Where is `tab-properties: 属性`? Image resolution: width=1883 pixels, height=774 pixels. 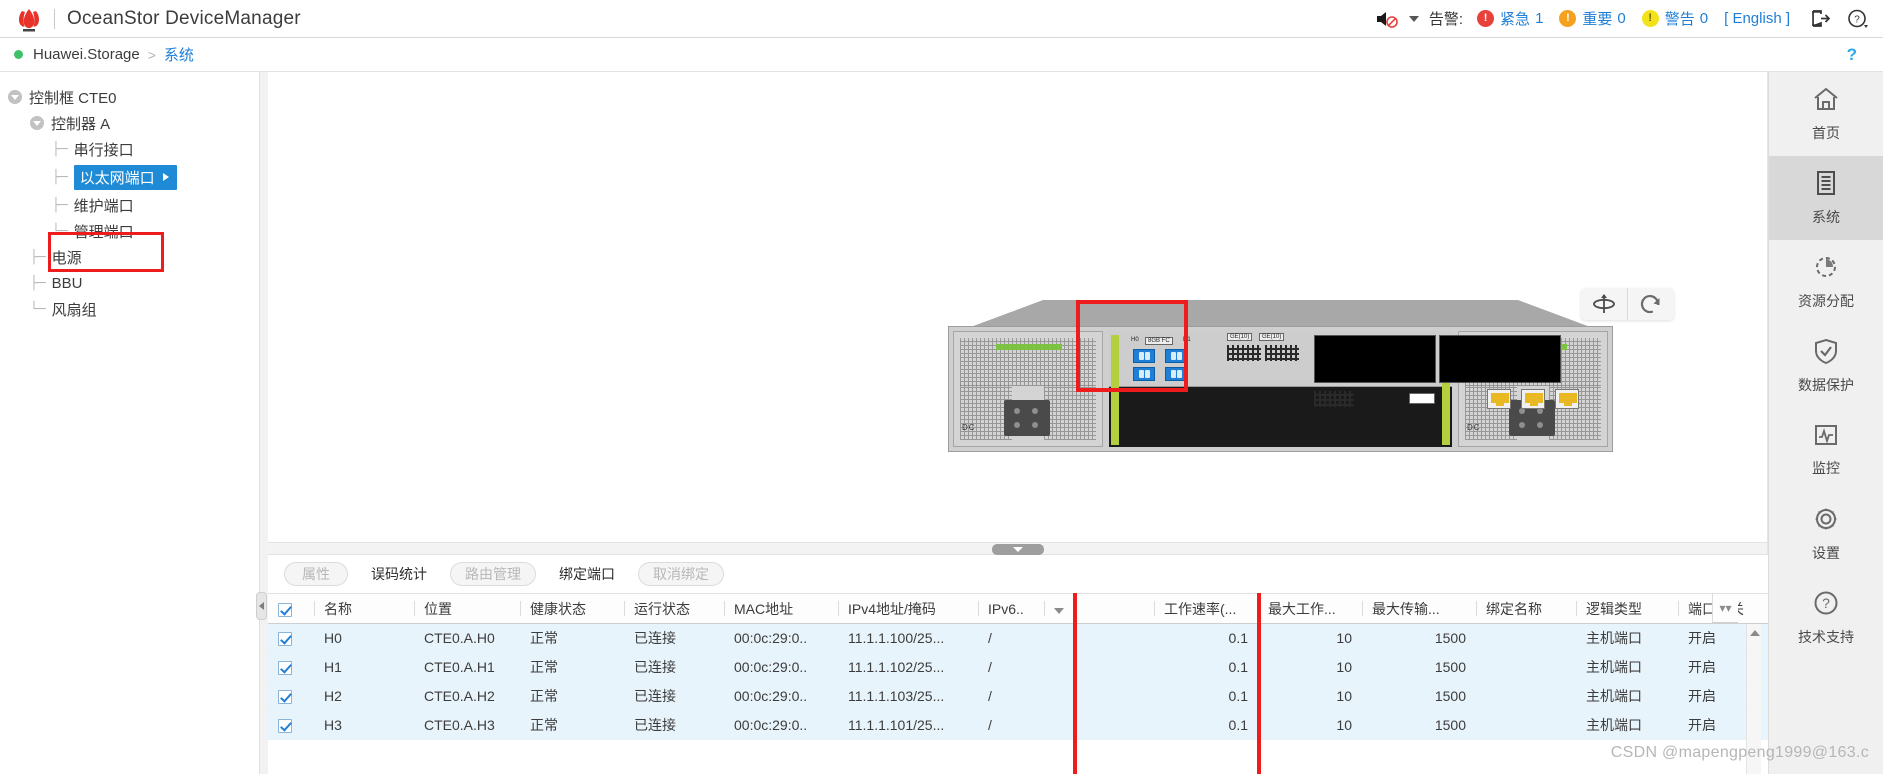 tab-properties: 属性 is located at coordinates (316, 574).